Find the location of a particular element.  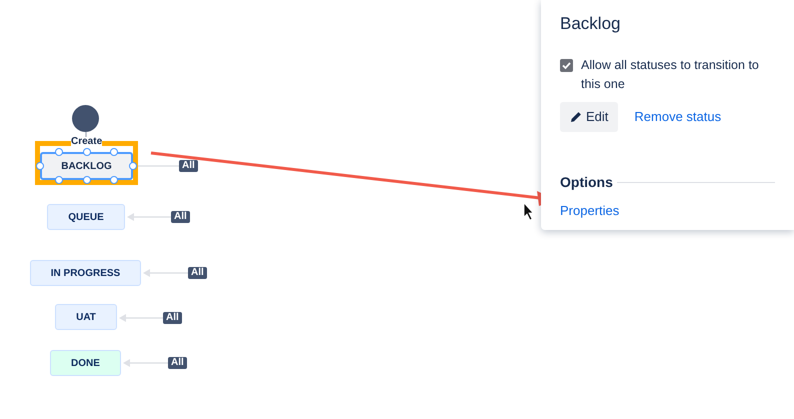

properties-link: Properties is located at coordinates (590, 210).